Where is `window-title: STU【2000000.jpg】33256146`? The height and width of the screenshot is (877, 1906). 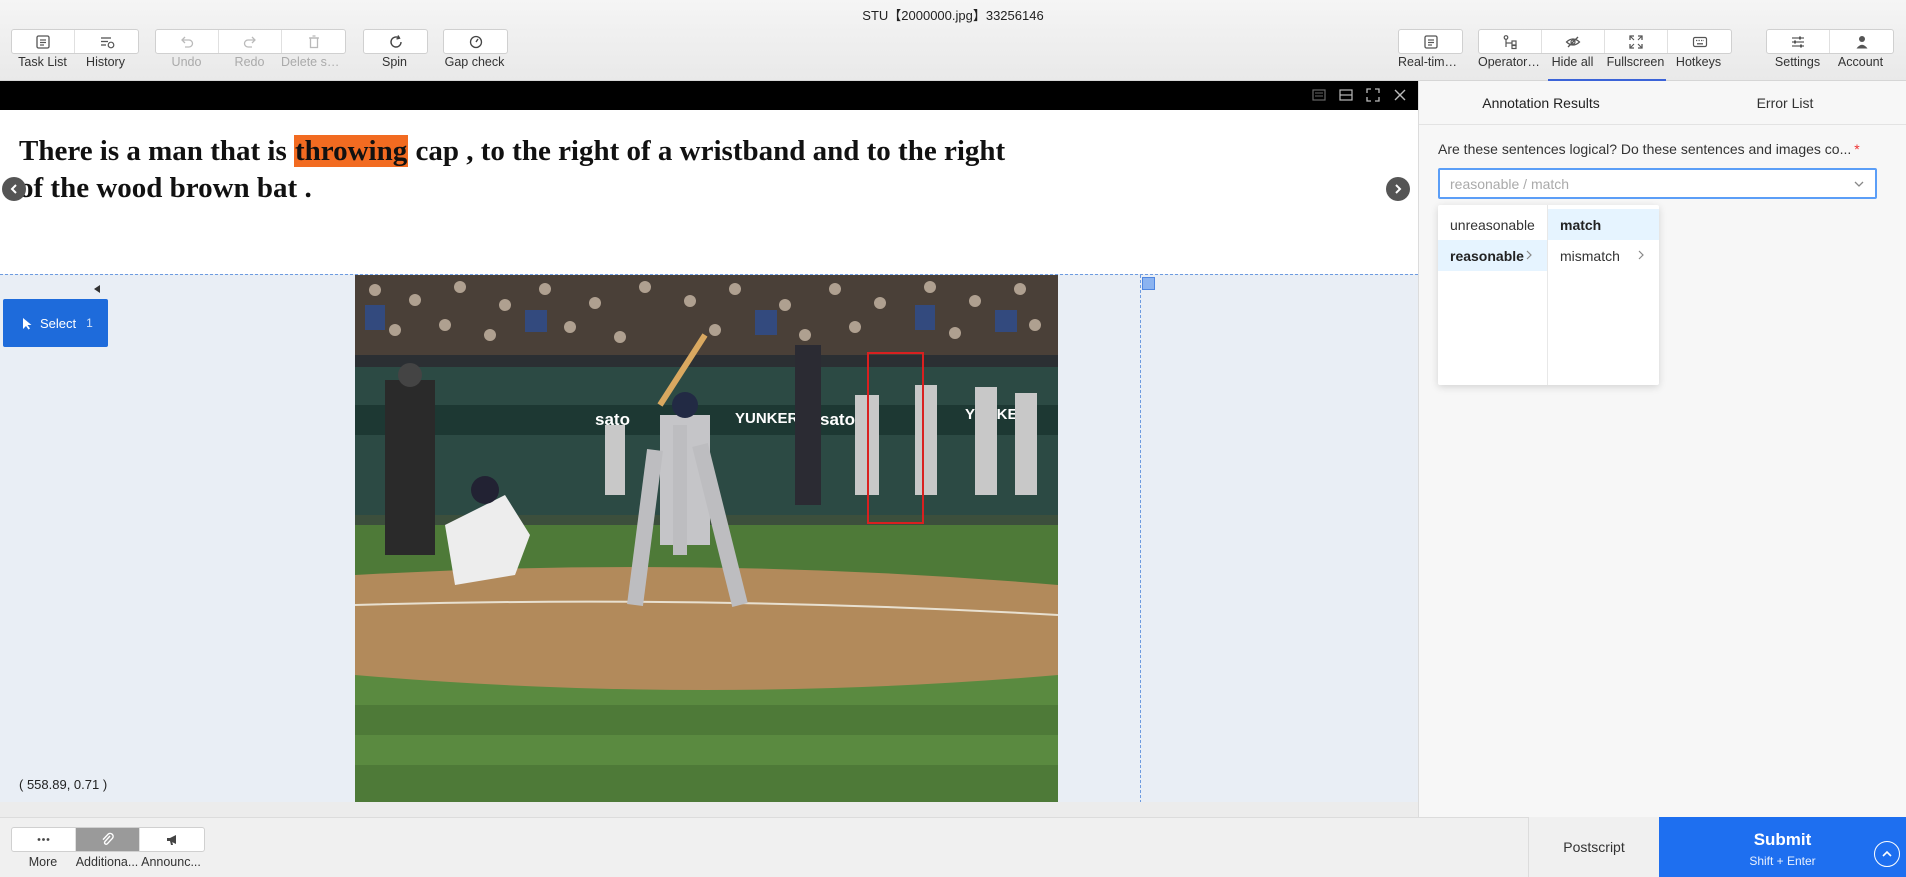
window-title: STU【2000000.jpg】33256146 is located at coordinates (953, 15).